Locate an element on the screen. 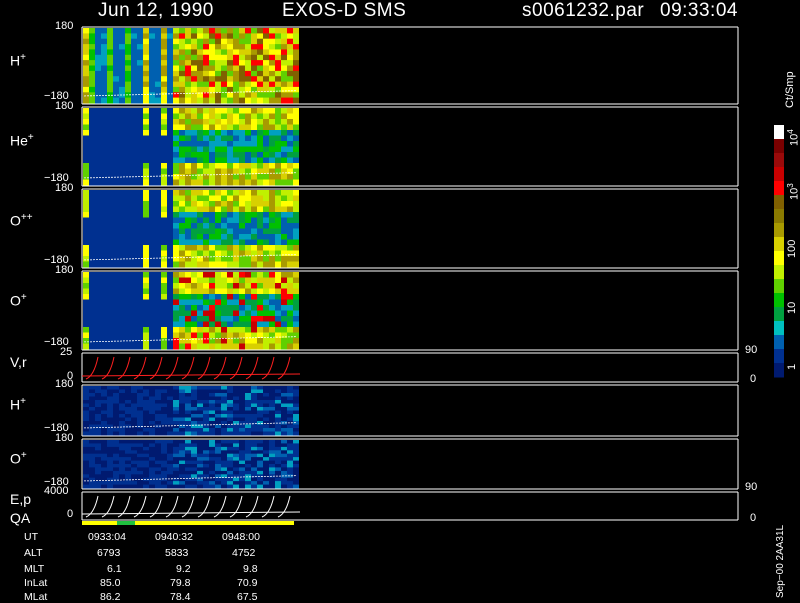 The image size is (800, 603). panel-label-vr: V,r is located at coordinates (18, 362).